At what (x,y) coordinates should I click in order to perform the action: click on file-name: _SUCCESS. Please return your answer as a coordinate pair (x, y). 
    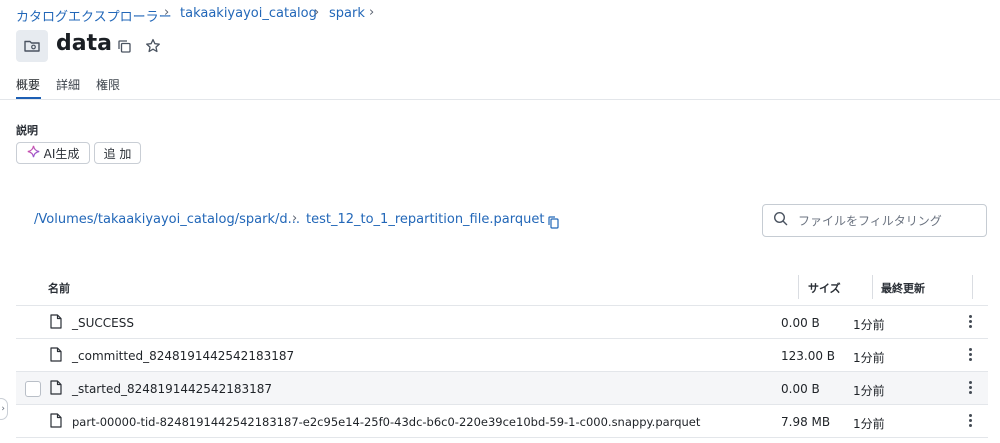
    Looking at the image, I should click on (103, 323).